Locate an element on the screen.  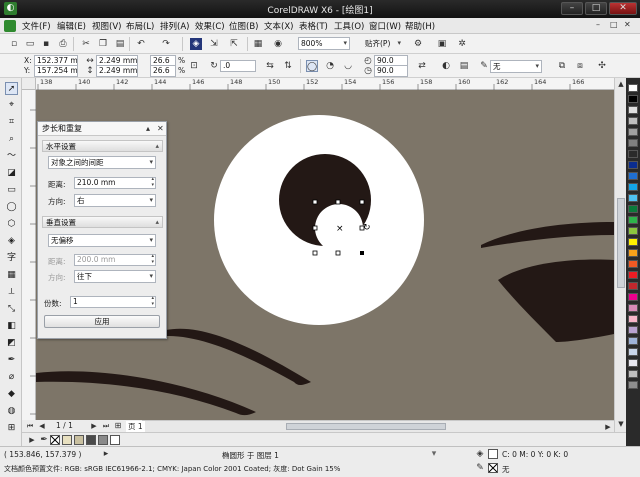
import-icon: ⇲ is located at coordinates (214, 44).